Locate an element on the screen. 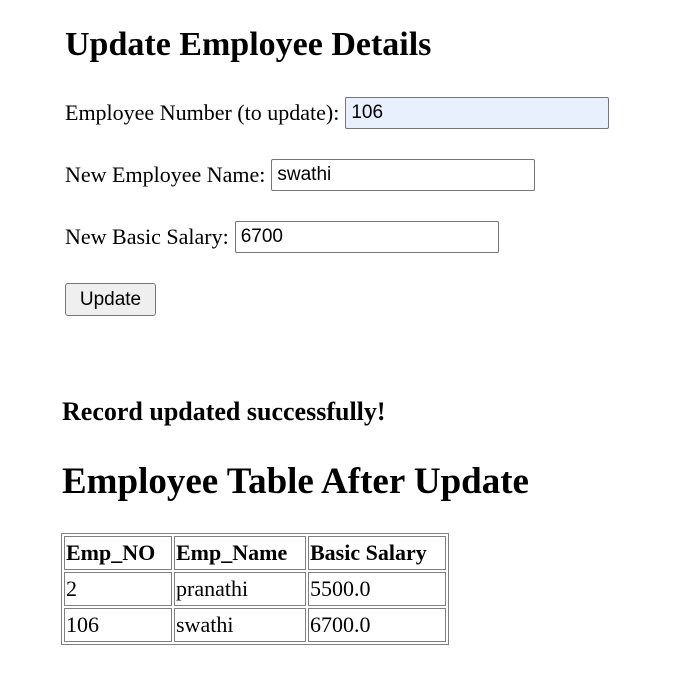  salary-row: New Basic Salary: is located at coordinates (282, 237).